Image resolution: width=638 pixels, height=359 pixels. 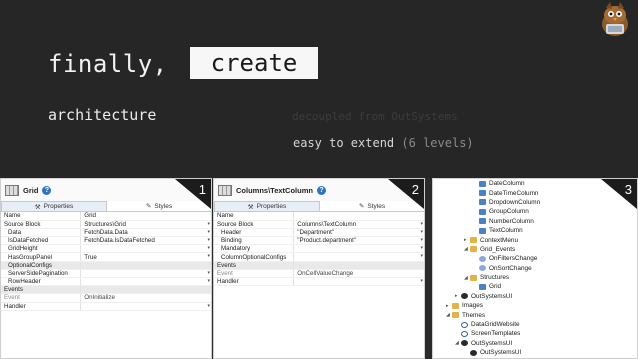 I want to click on property-row: OptionalConfigs, so click(x=106, y=265).